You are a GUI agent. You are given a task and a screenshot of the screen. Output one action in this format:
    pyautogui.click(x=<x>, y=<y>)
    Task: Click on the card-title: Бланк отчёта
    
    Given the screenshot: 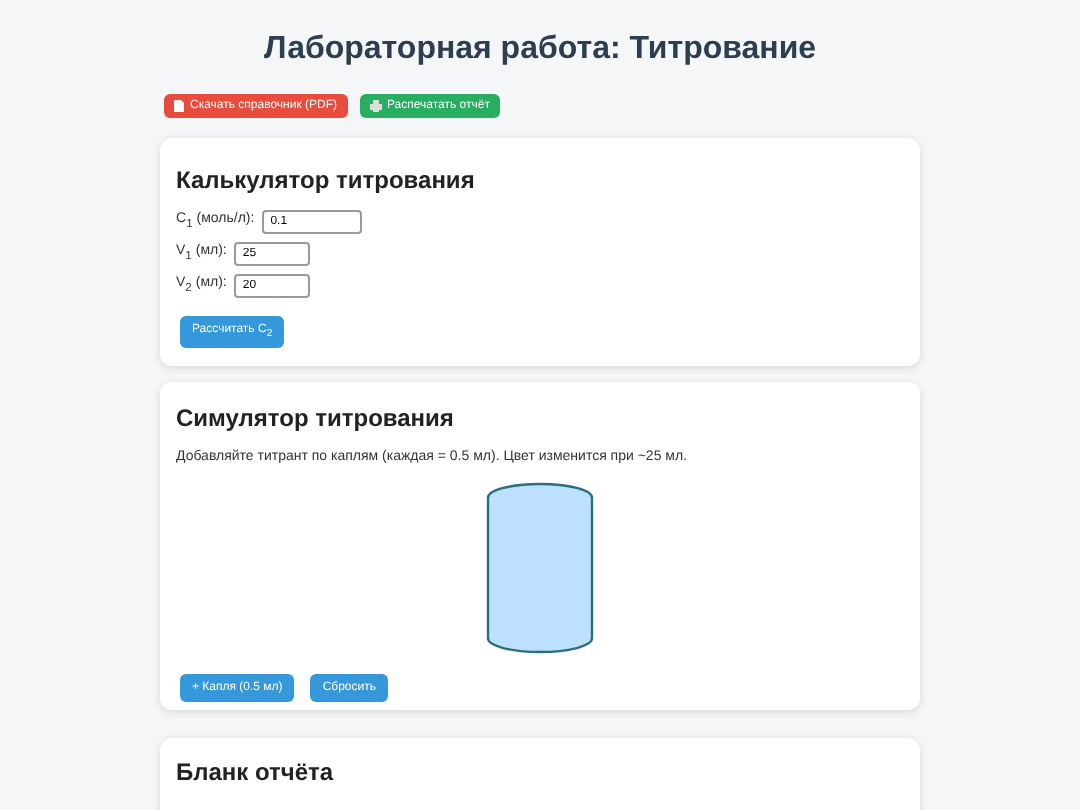 What is the action you would take?
    pyautogui.click(x=256, y=772)
    